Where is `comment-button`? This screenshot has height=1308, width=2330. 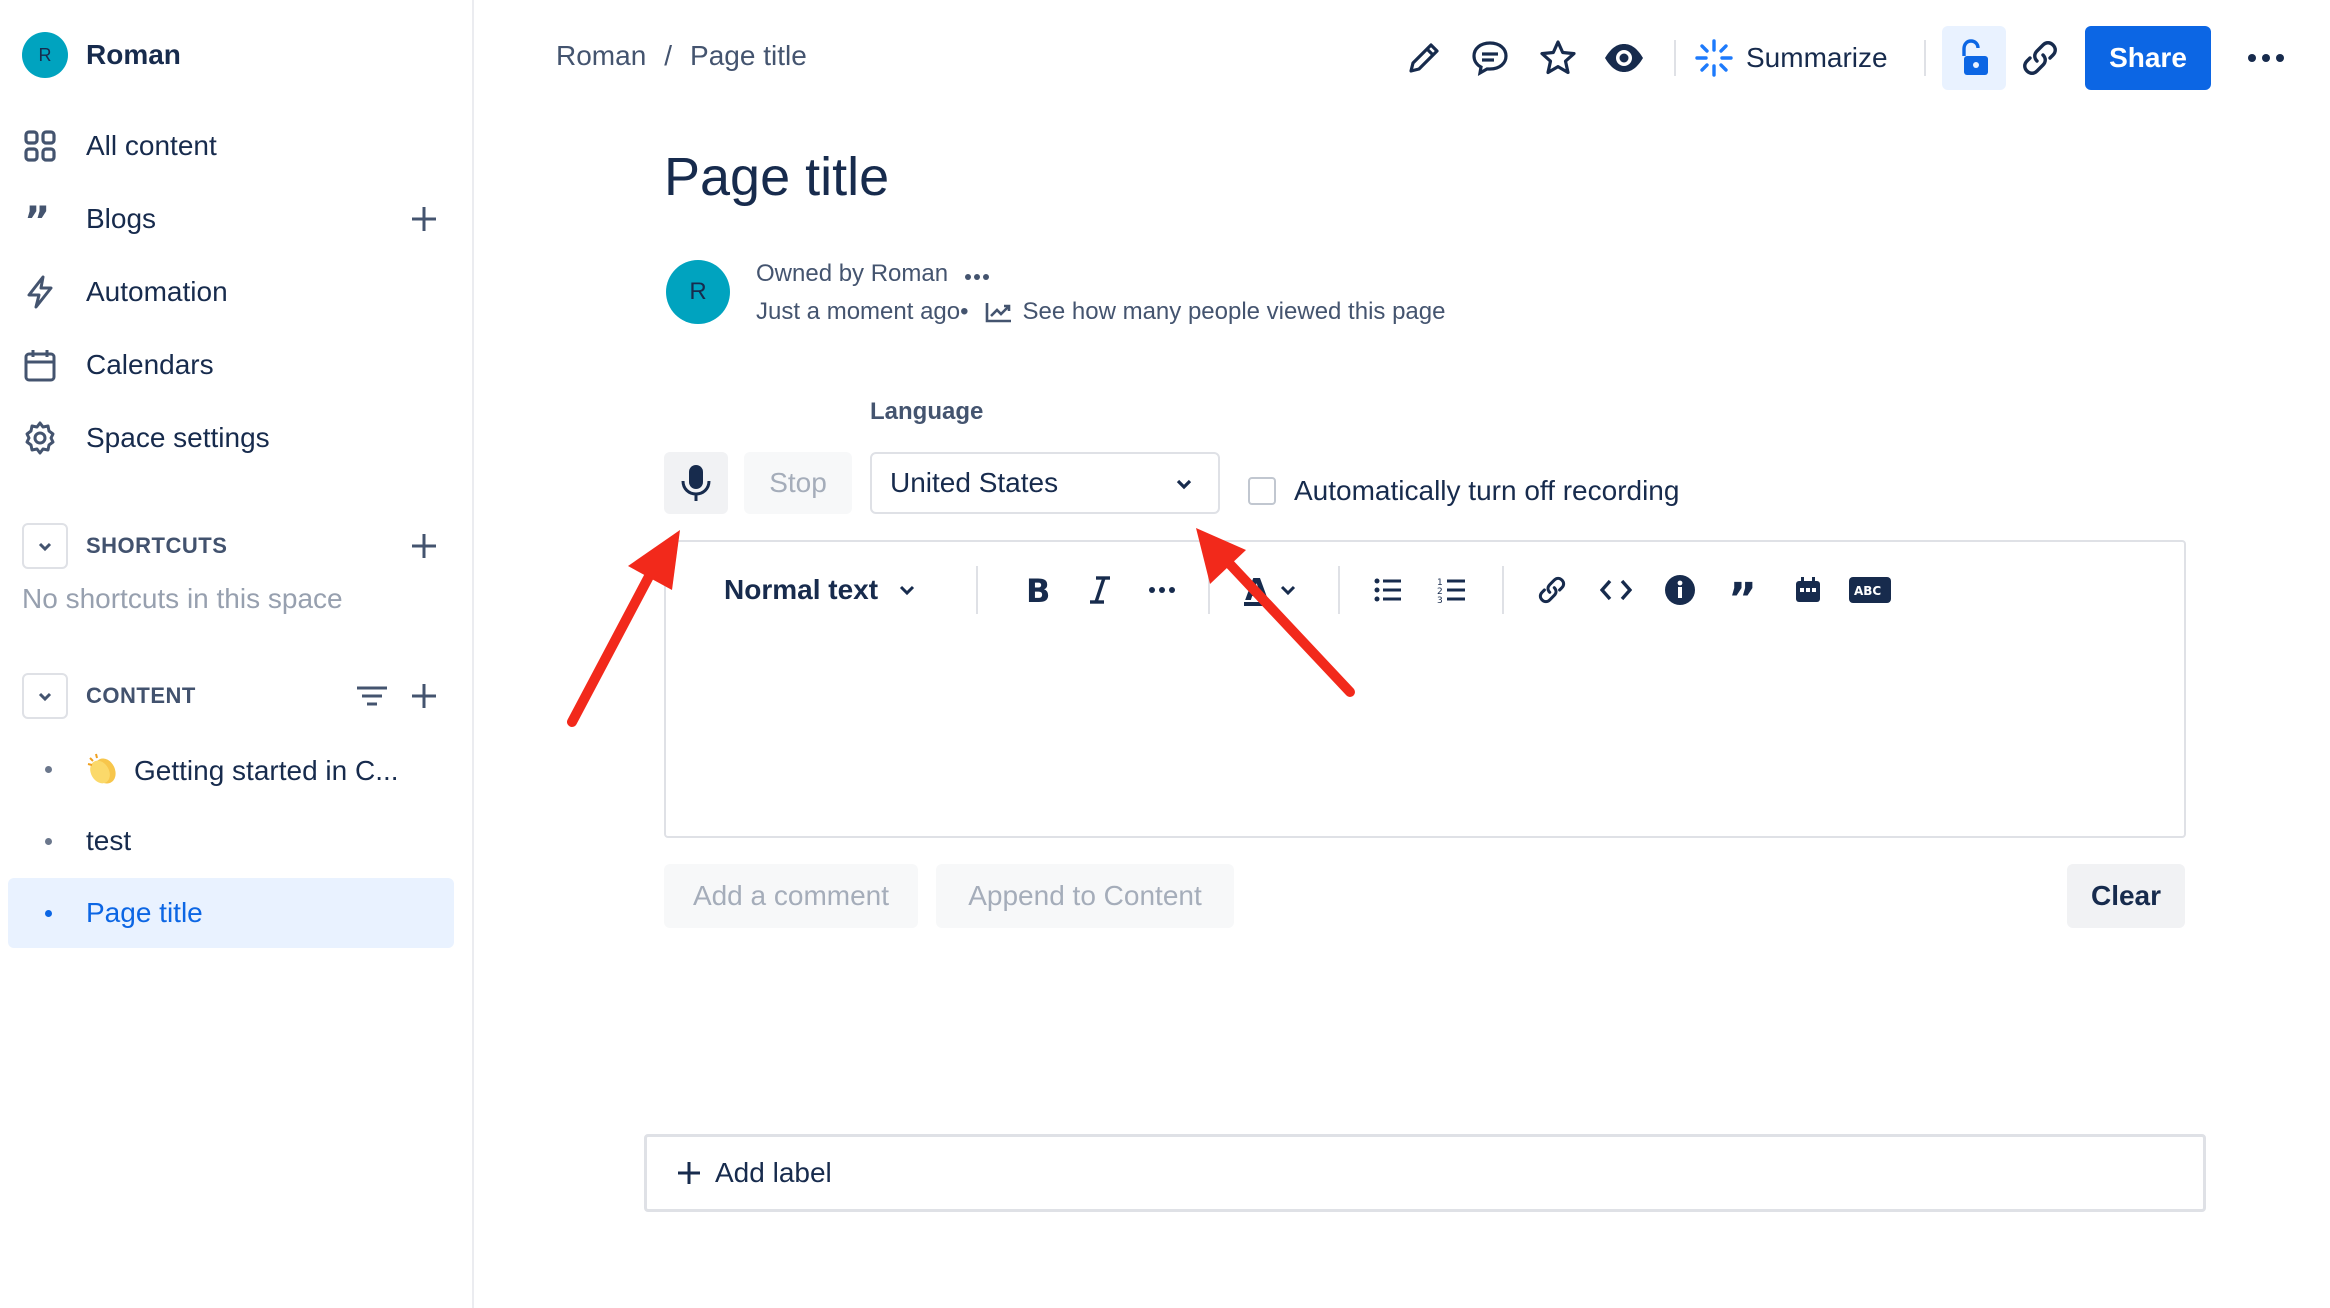 comment-button is located at coordinates (1490, 58).